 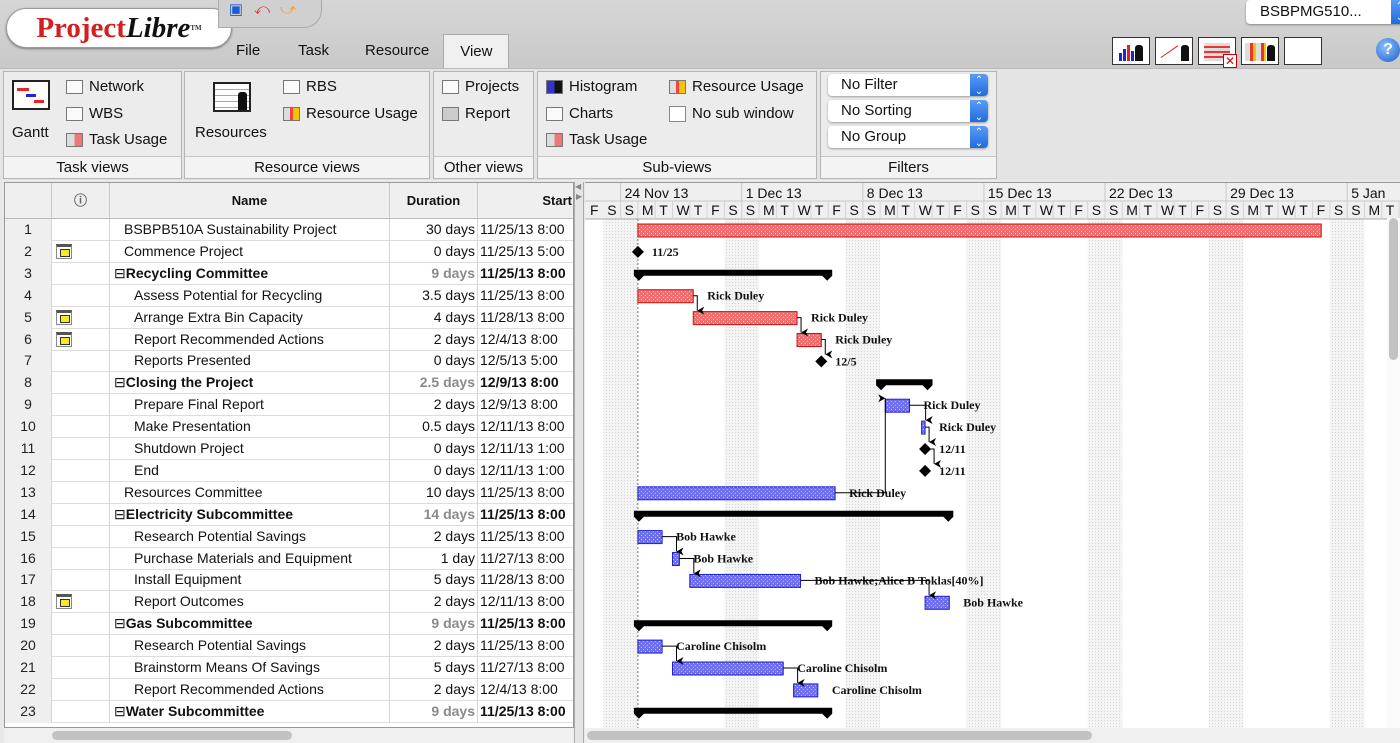 What do you see at coordinates (250, 580) in the screenshot?
I see `task-name-cell: Install Equipment` at bounding box center [250, 580].